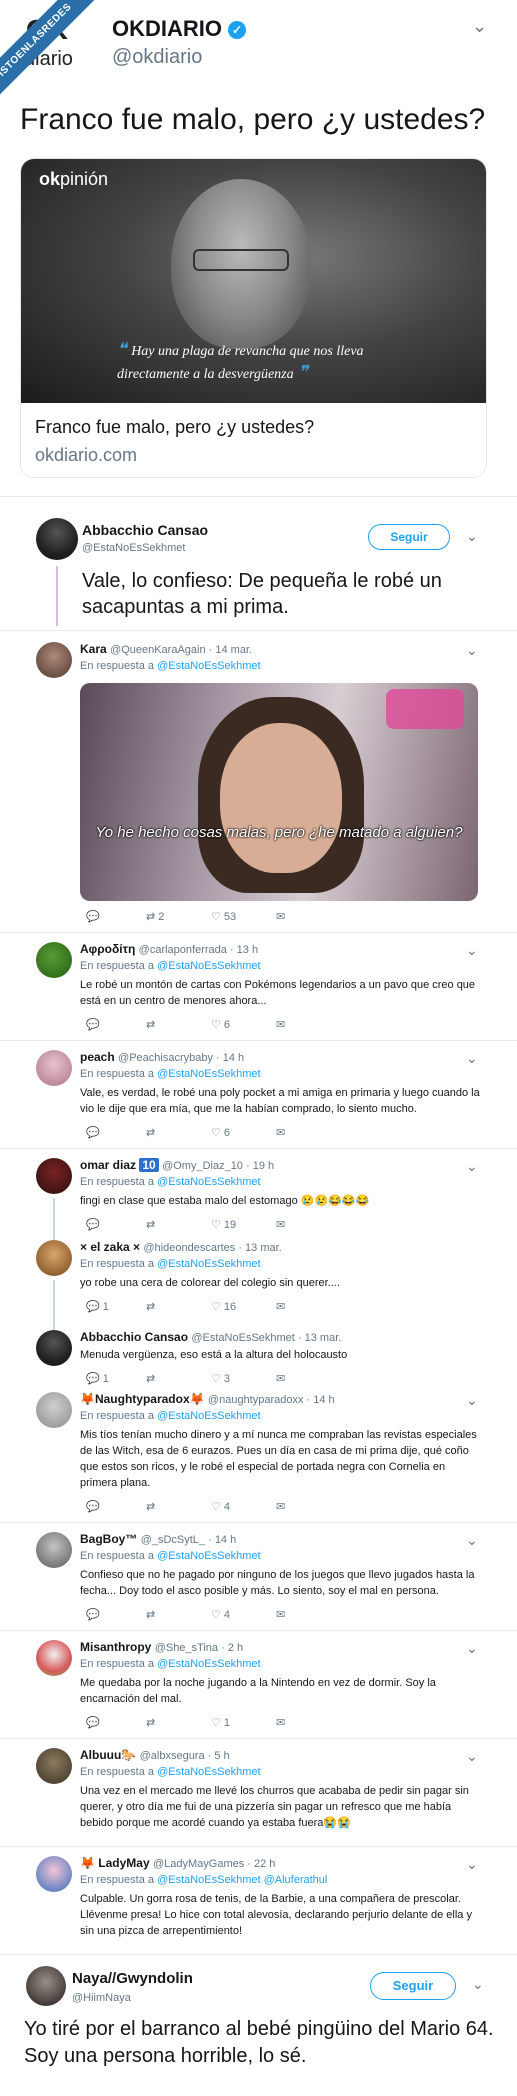 The image size is (517, 2096). What do you see at coordinates (181, 650) in the screenshot?
I see `user-handle: @QueenKaraAgain · 14 mar.` at bounding box center [181, 650].